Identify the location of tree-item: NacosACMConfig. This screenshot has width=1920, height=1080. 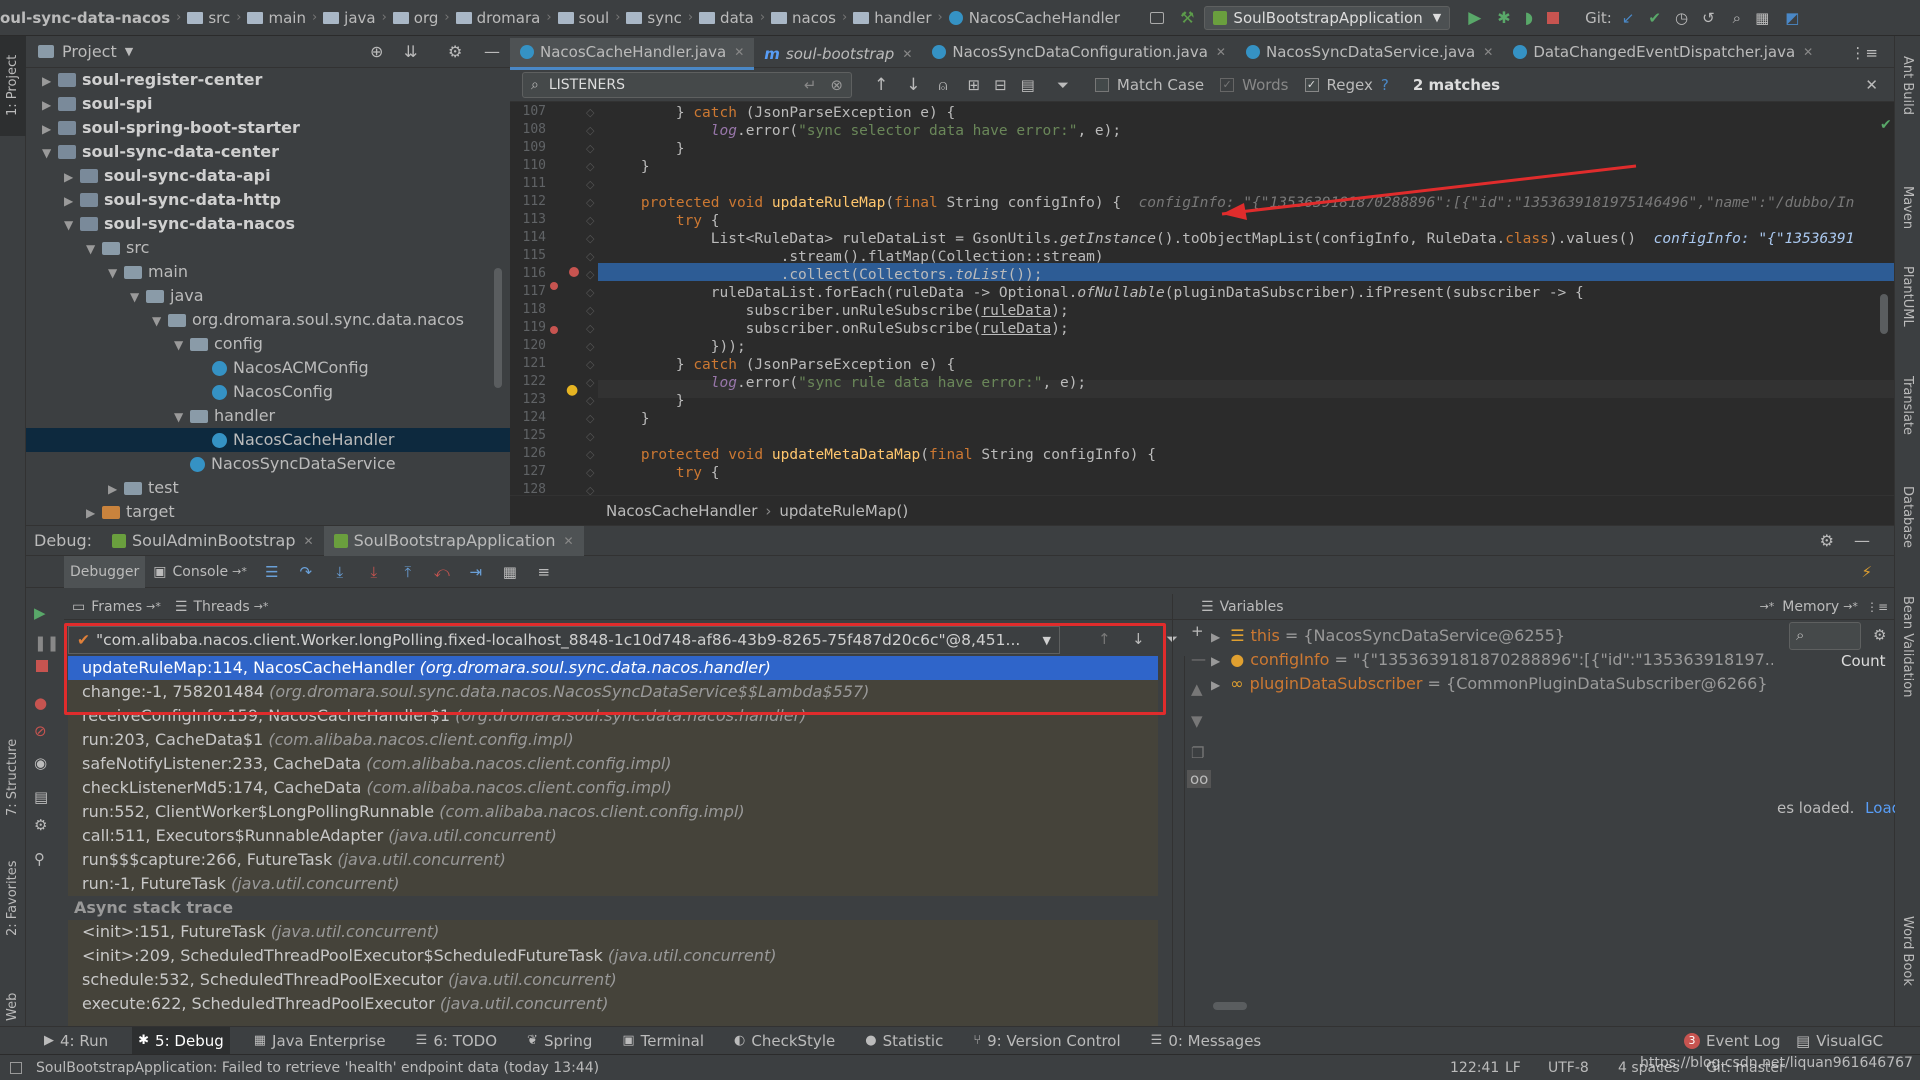
(268, 368).